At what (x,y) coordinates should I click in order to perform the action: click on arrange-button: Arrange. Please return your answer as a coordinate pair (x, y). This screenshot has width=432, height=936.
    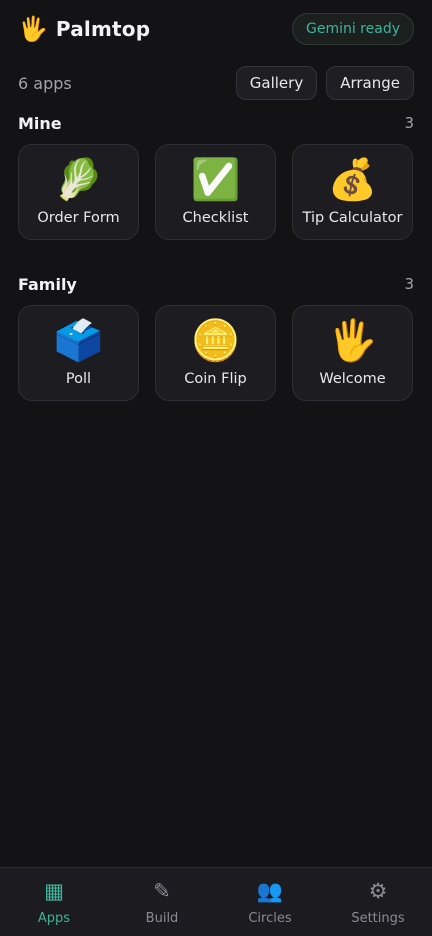
    Looking at the image, I should click on (370, 83).